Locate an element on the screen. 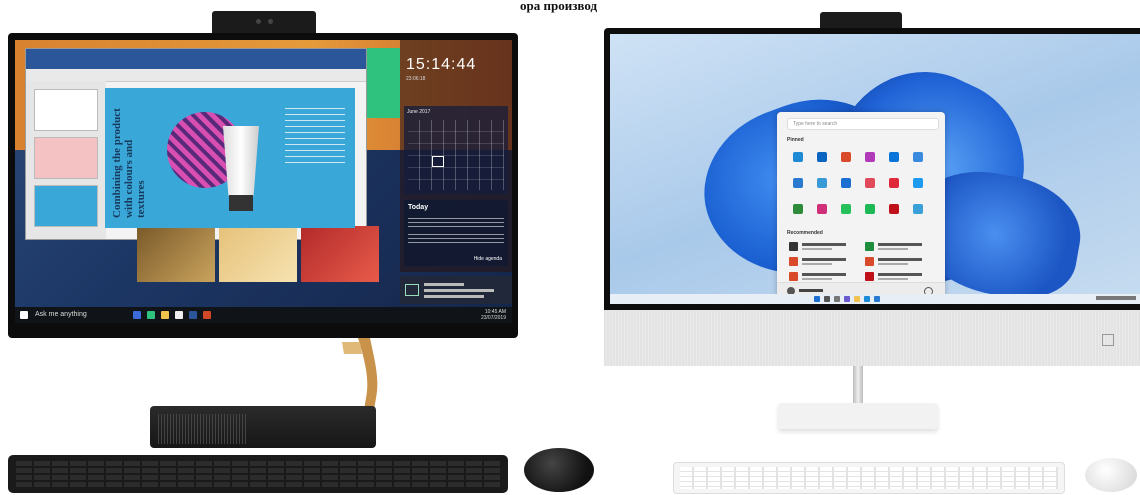  mouse-right is located at coordinates (1111, 475).